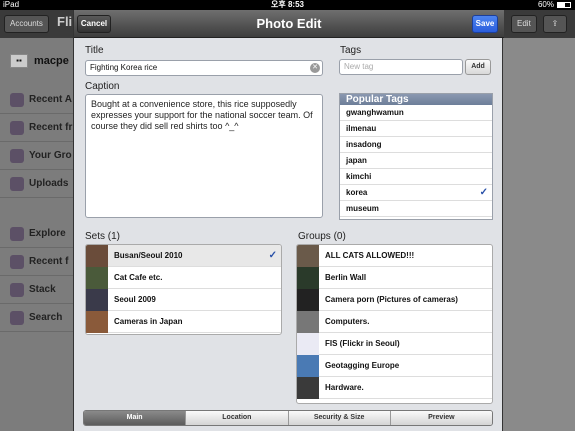 Image resolution: width=575 pixels, height=431 pixels. Describe the element at coordinates (555, 24) in the screenshot. I see `share-icon: ⇪` at that location.